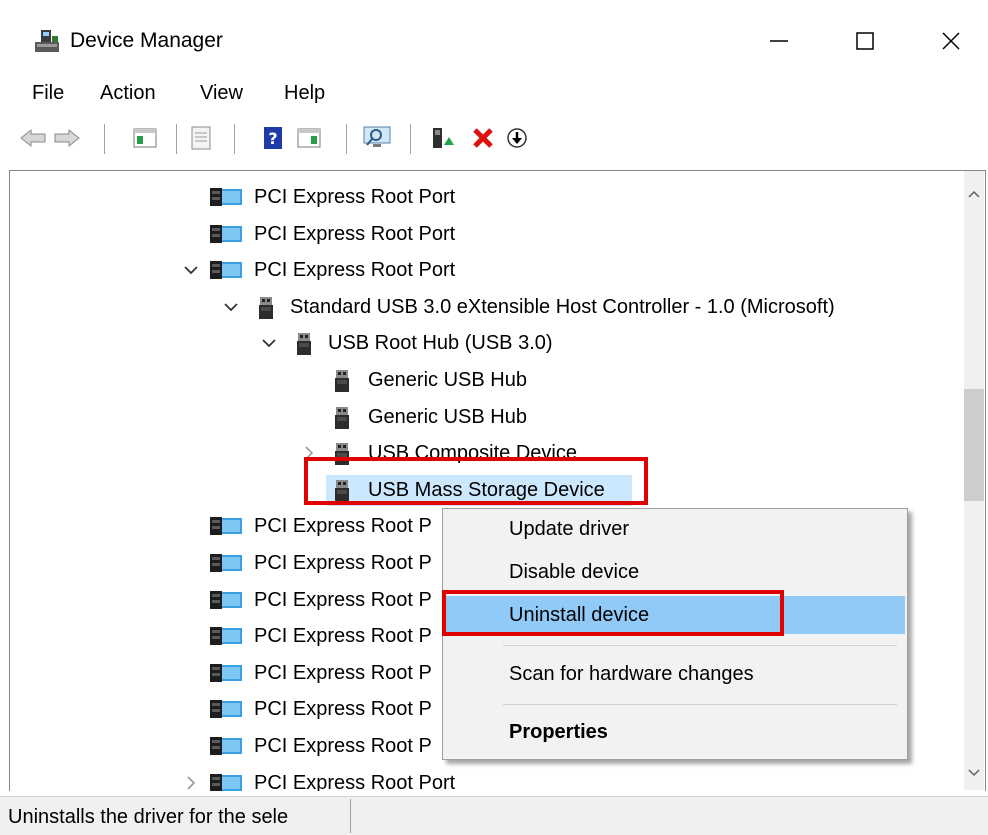 The image size is (988, 835). I want to click on monitor-icon, so click(377, 136).